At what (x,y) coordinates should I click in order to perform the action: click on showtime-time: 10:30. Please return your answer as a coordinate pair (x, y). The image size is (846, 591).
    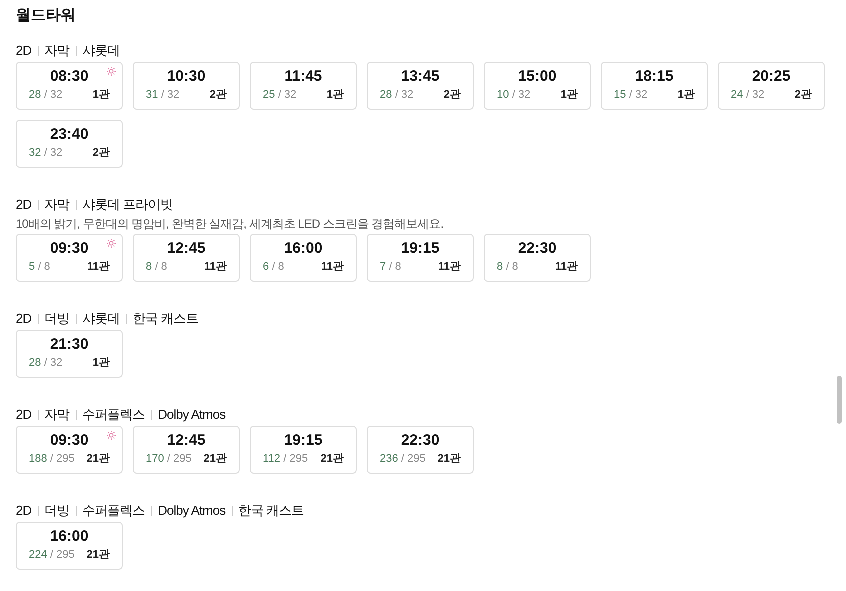
    Looking at the image, I should click on (186, 77).